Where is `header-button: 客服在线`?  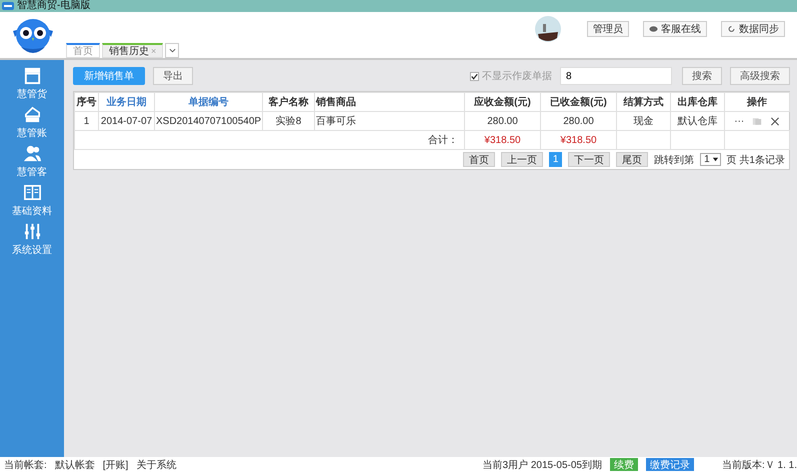
header-button: 客服在线 is located at coordinates (675, 29).